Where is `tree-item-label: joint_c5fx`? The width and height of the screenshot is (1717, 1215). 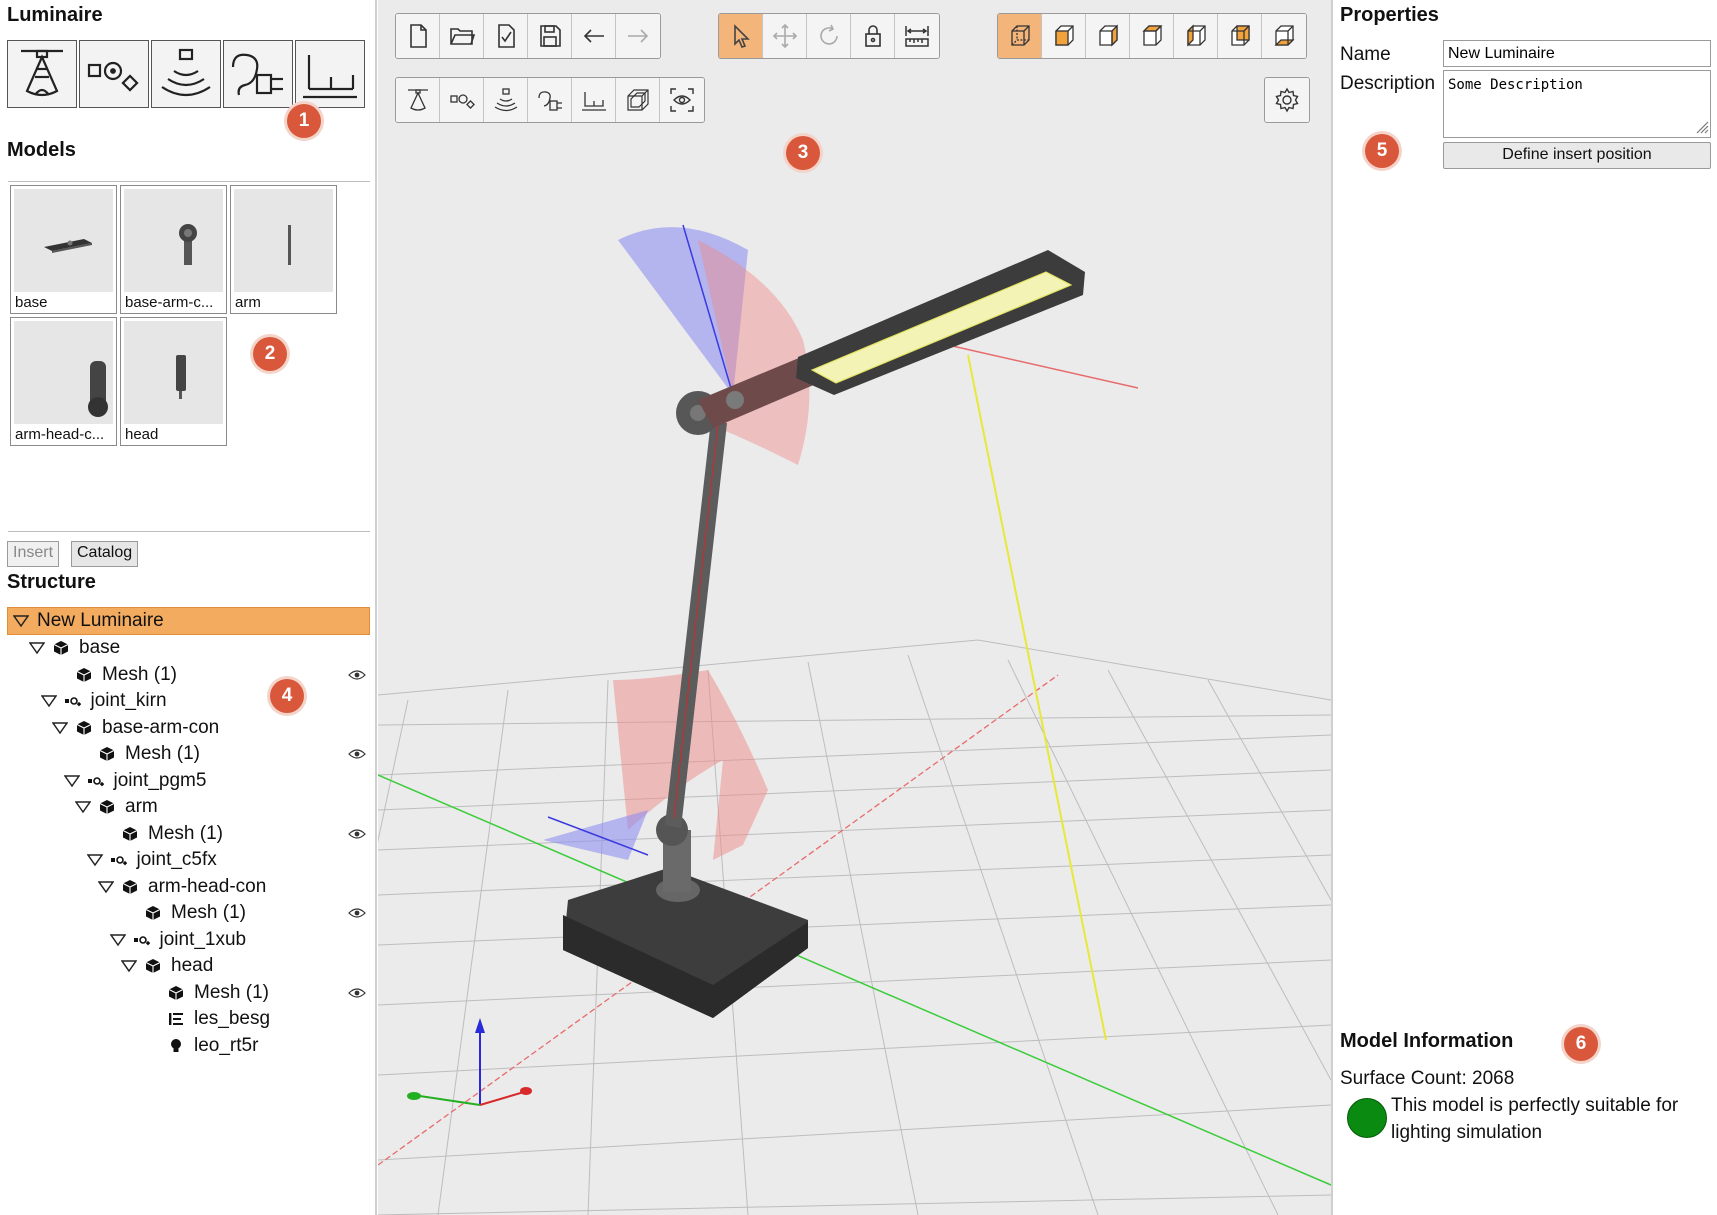 tree-item-label: joint_c5fx is located at coordinates (176, 859).